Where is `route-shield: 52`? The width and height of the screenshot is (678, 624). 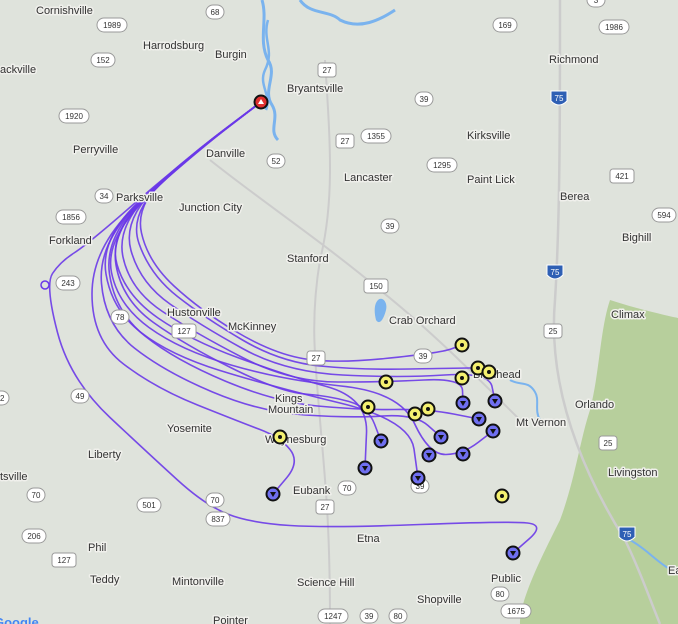
route-shield: 52 is located at coordinates (276, 161).